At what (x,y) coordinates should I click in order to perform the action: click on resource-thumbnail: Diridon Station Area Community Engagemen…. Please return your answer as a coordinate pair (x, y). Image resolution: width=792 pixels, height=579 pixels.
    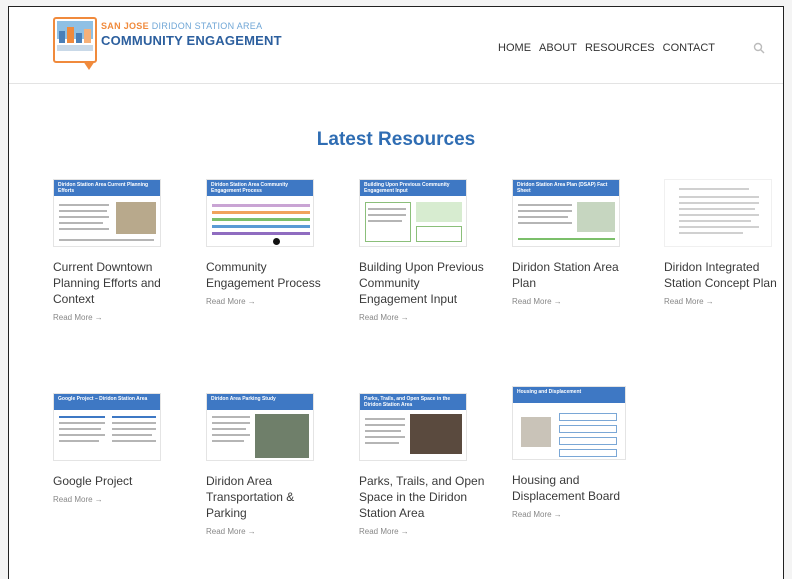
    Looking at the image, I should click on (260, 213).